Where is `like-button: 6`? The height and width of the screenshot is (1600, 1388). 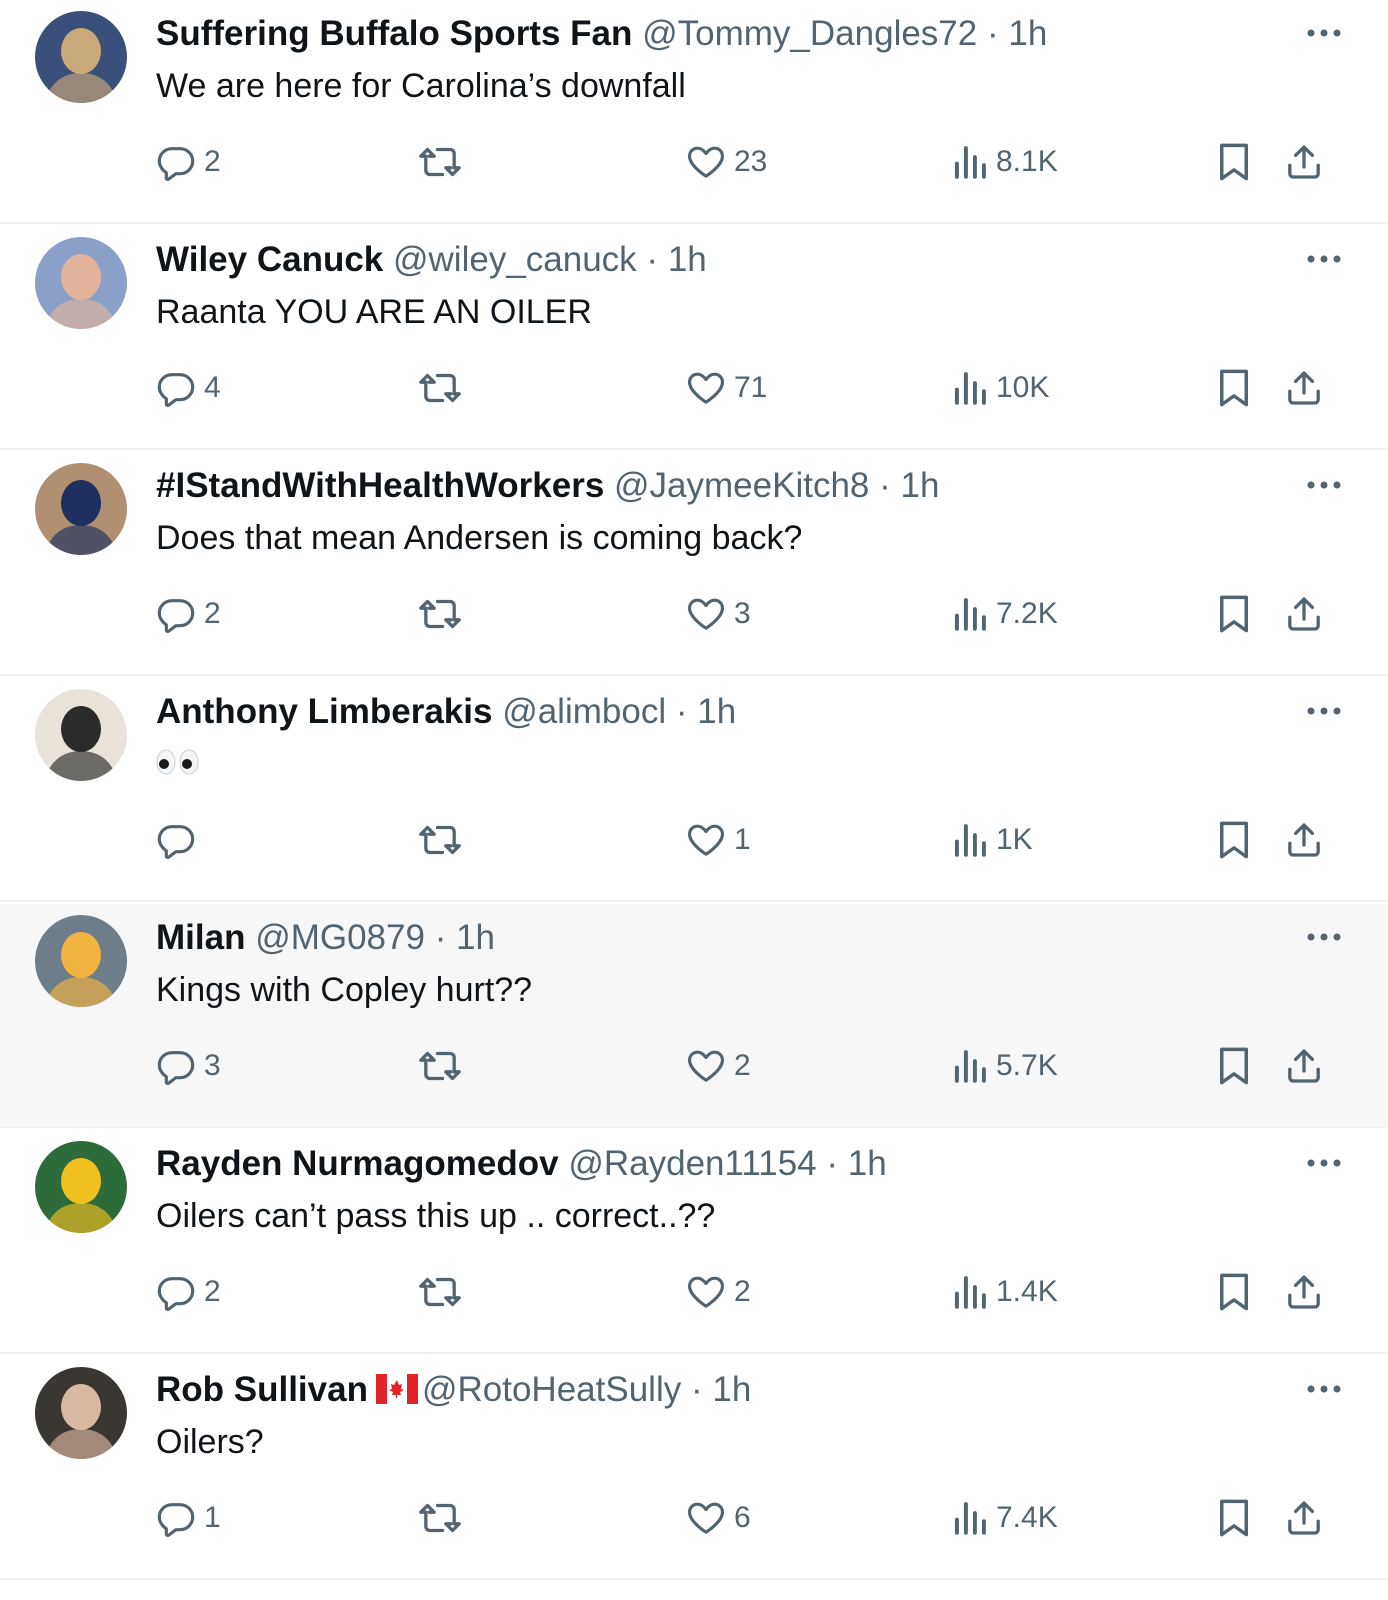
like-button: 6 is located at coordinates (718, 1518).